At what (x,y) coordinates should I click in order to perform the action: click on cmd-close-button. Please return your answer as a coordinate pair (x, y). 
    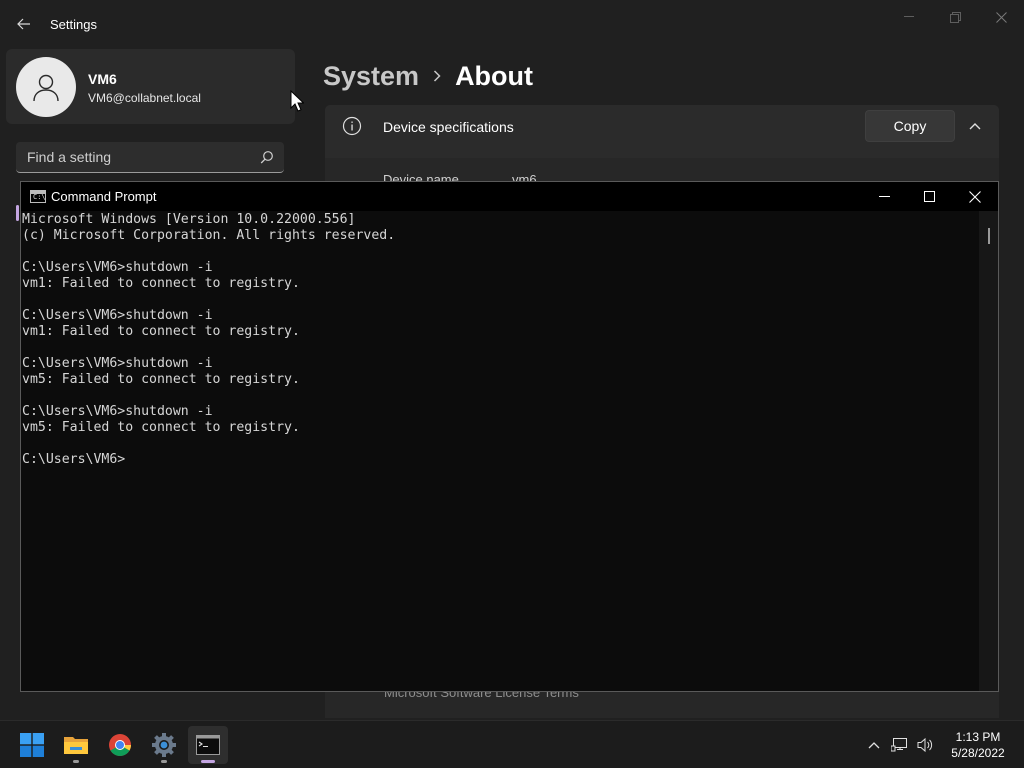
    Looking at the image, I should click on (975, 196).